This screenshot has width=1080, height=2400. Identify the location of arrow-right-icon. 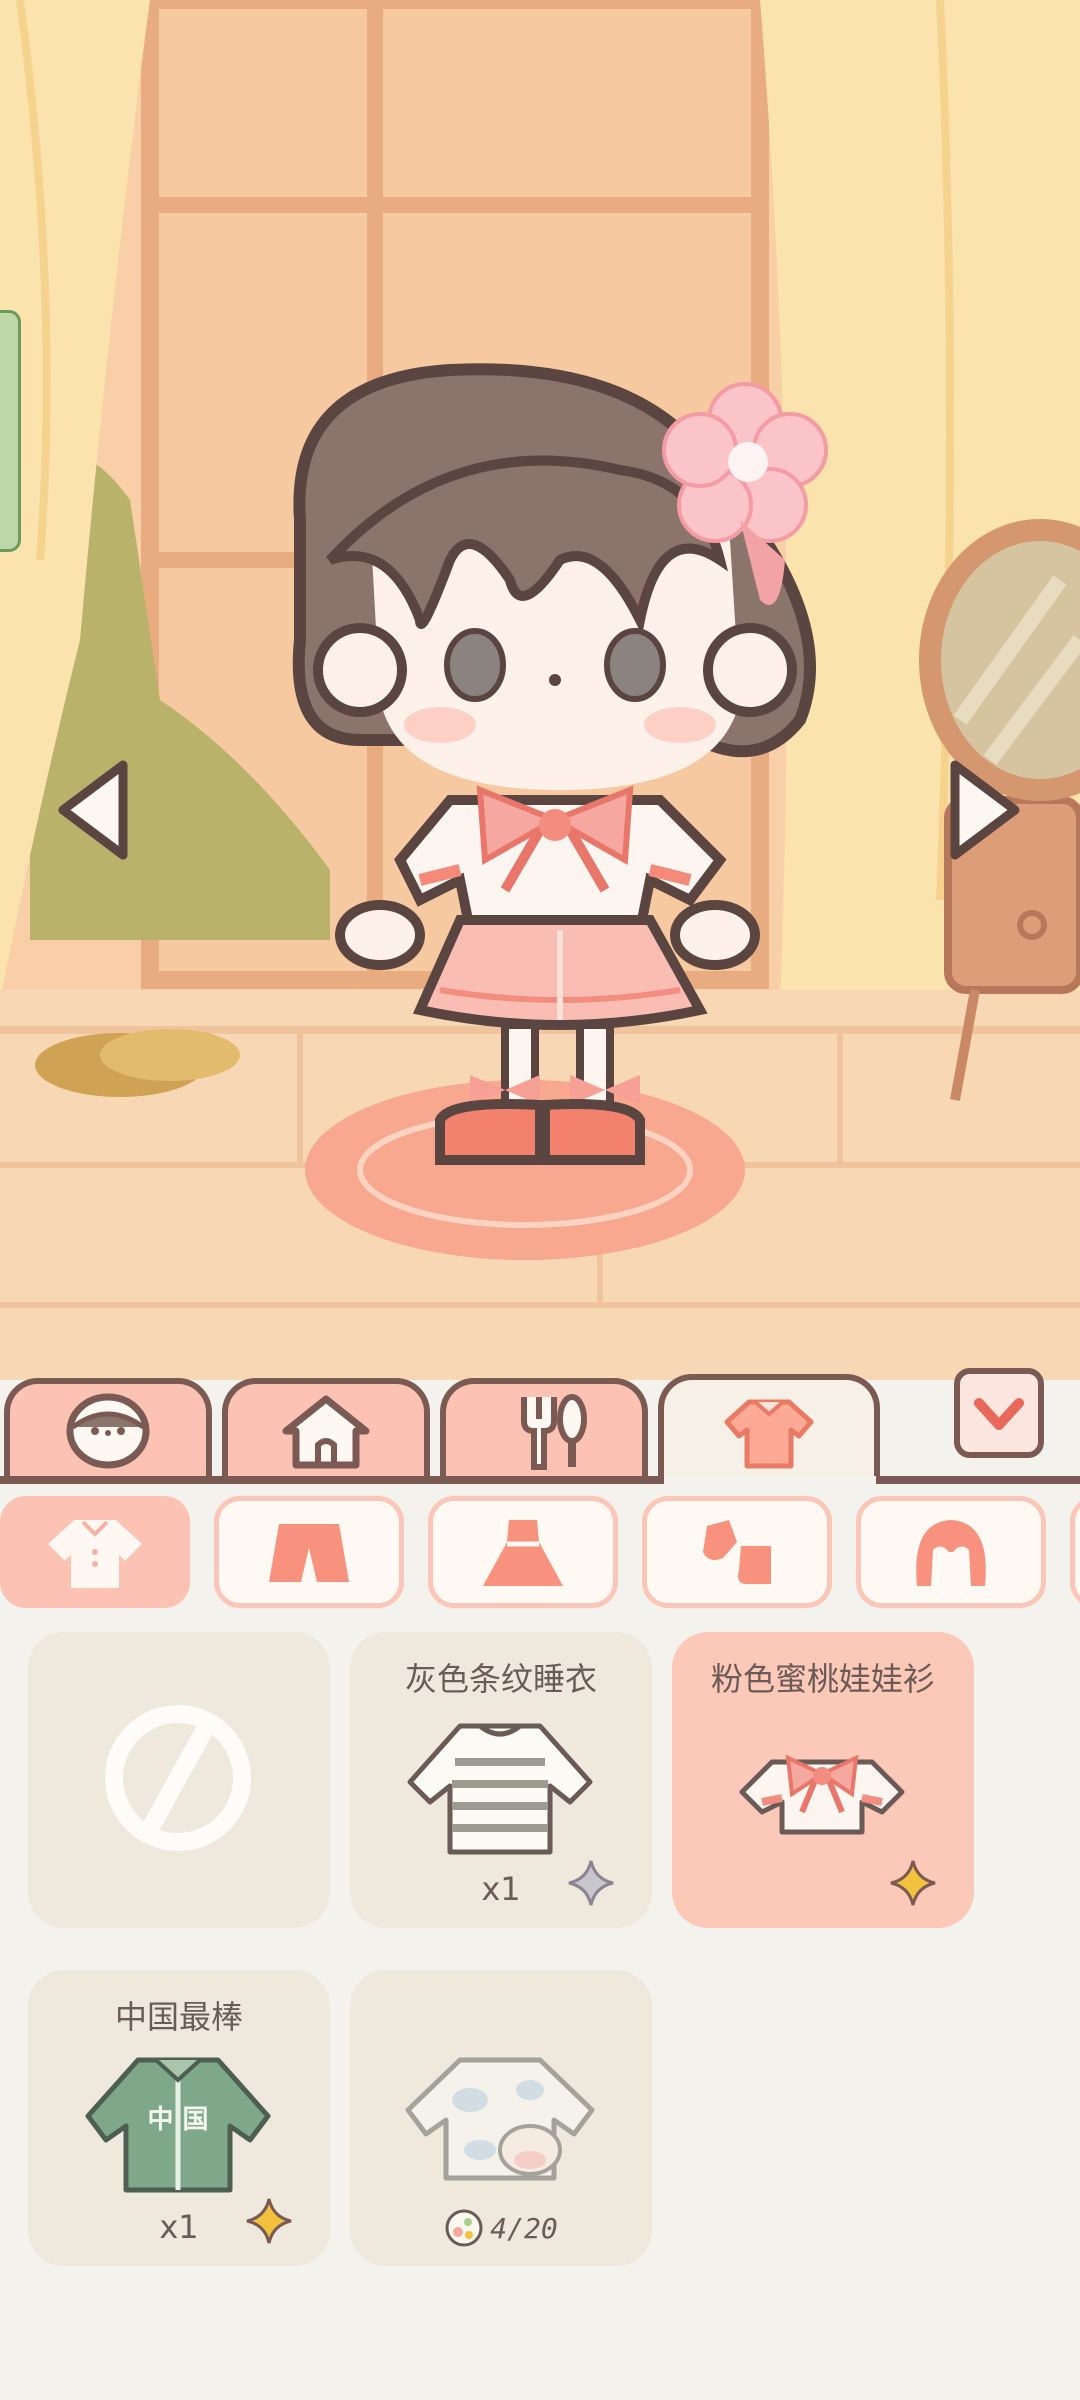
(985, 810).